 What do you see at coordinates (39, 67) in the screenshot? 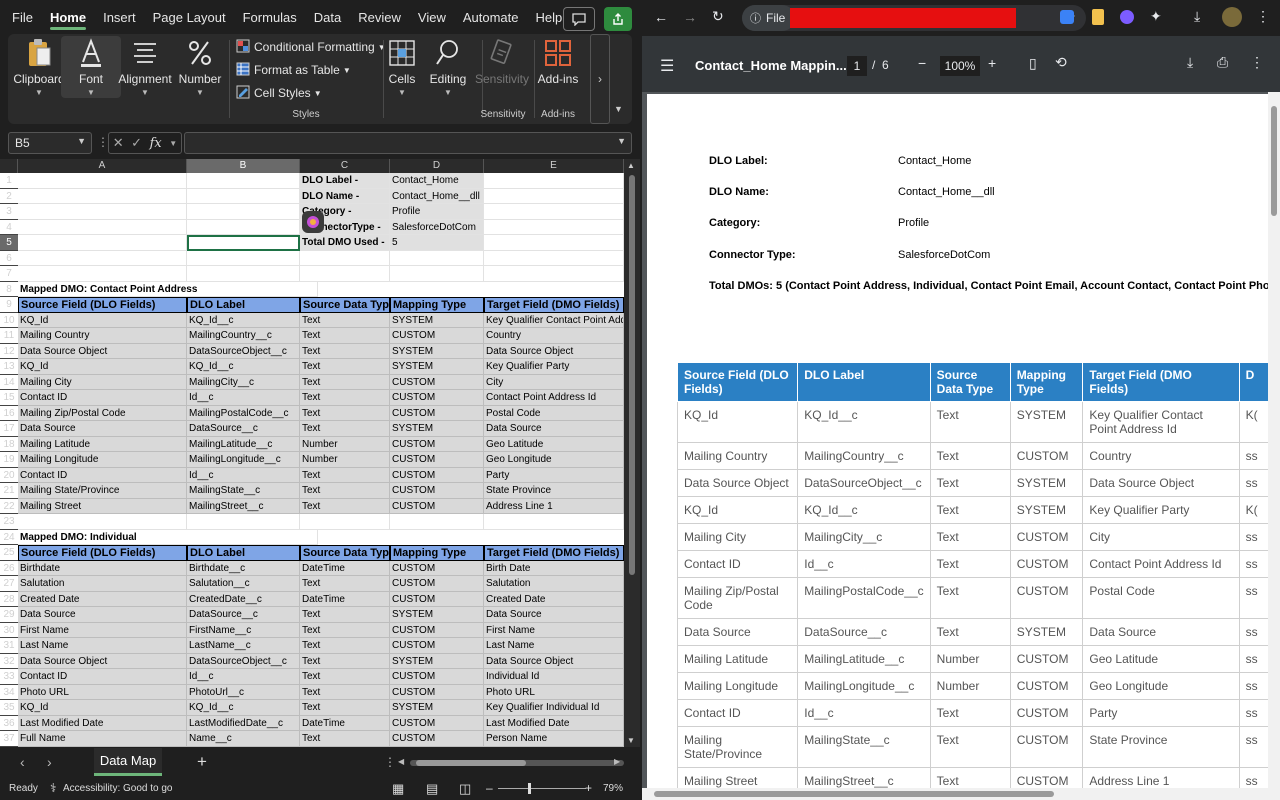
I see `clipboard-button: Clipboard ▼` at bounding box center [39, 67].